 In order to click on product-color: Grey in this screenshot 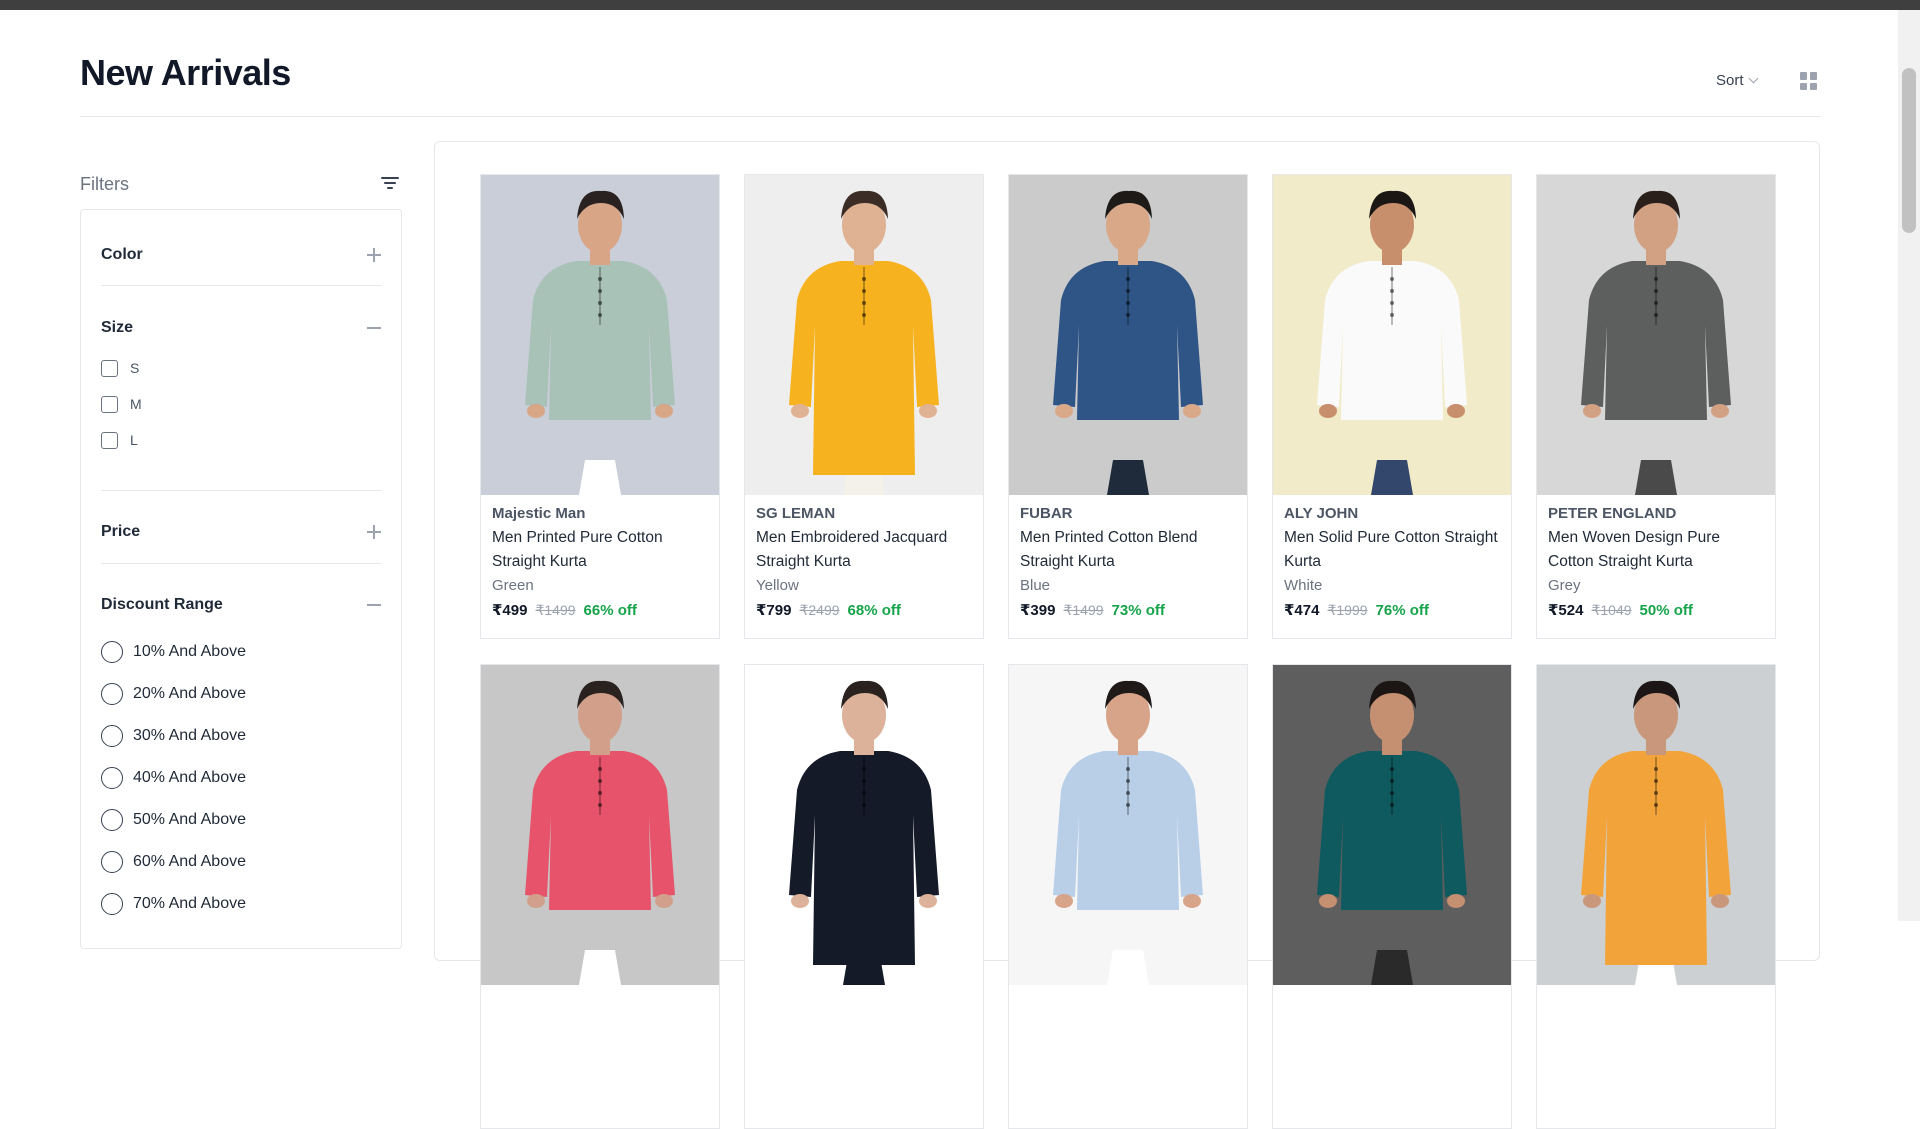, I will do `click(1564, 585)`.